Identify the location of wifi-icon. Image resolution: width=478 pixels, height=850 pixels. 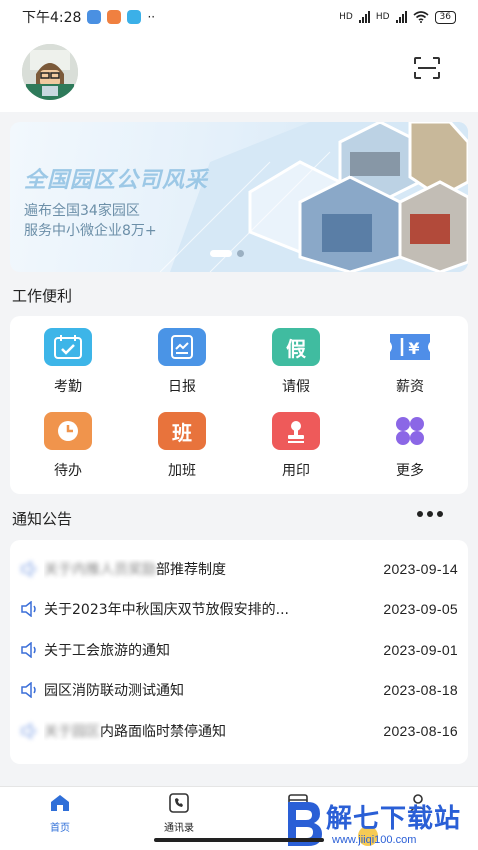
(421, 17).